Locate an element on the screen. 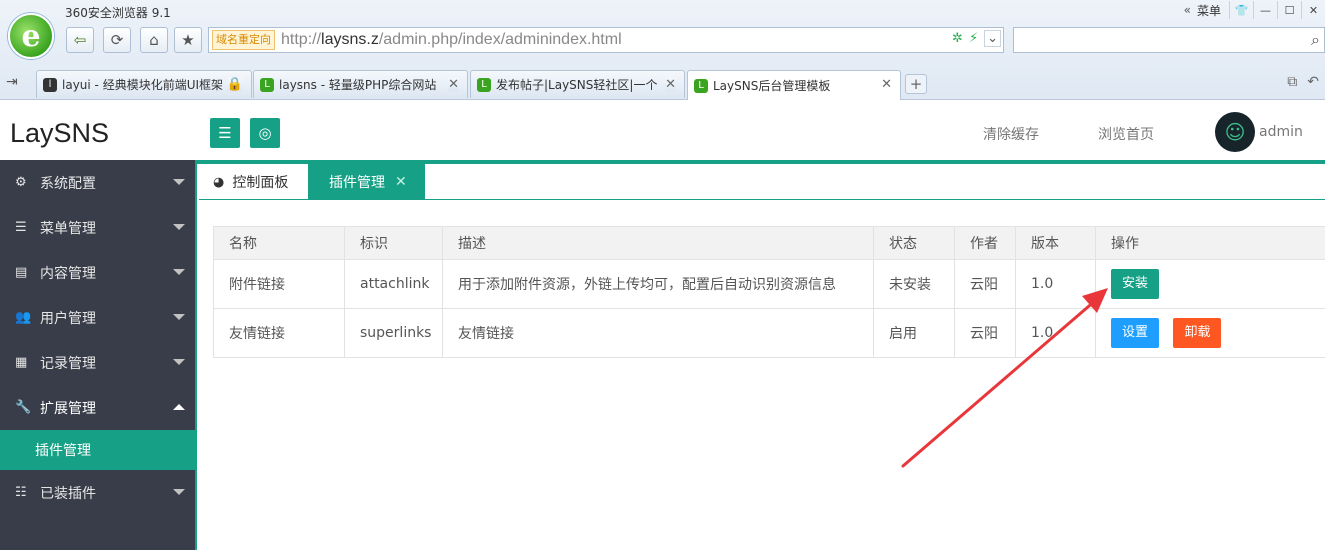 The image size is (1325, 550). column-header: 版本 is located at coordinates (1055, 243).